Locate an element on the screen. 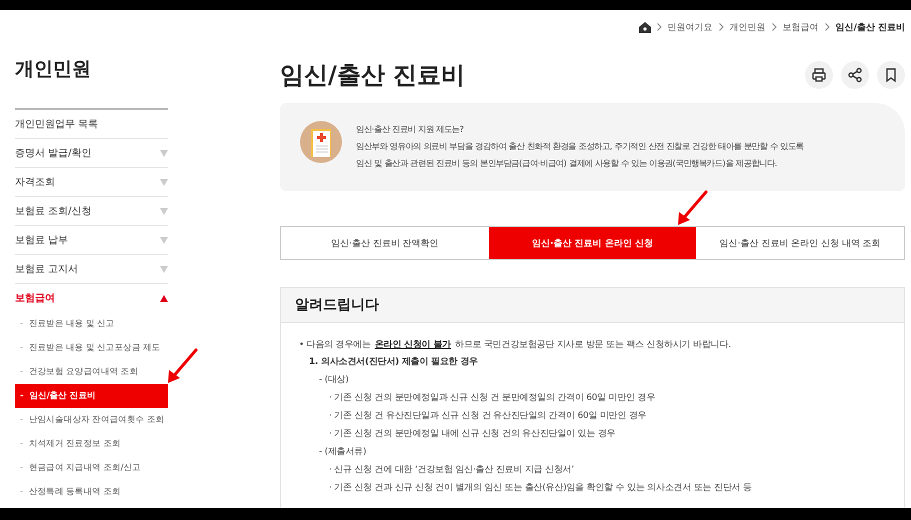 The image size is (911, 520). notice-item: · 기존 신청 건 유산진단일과 신규 신청 건 유산진단일의 간격이 60일 미만인 경우 is located at coordinates (488, 416).